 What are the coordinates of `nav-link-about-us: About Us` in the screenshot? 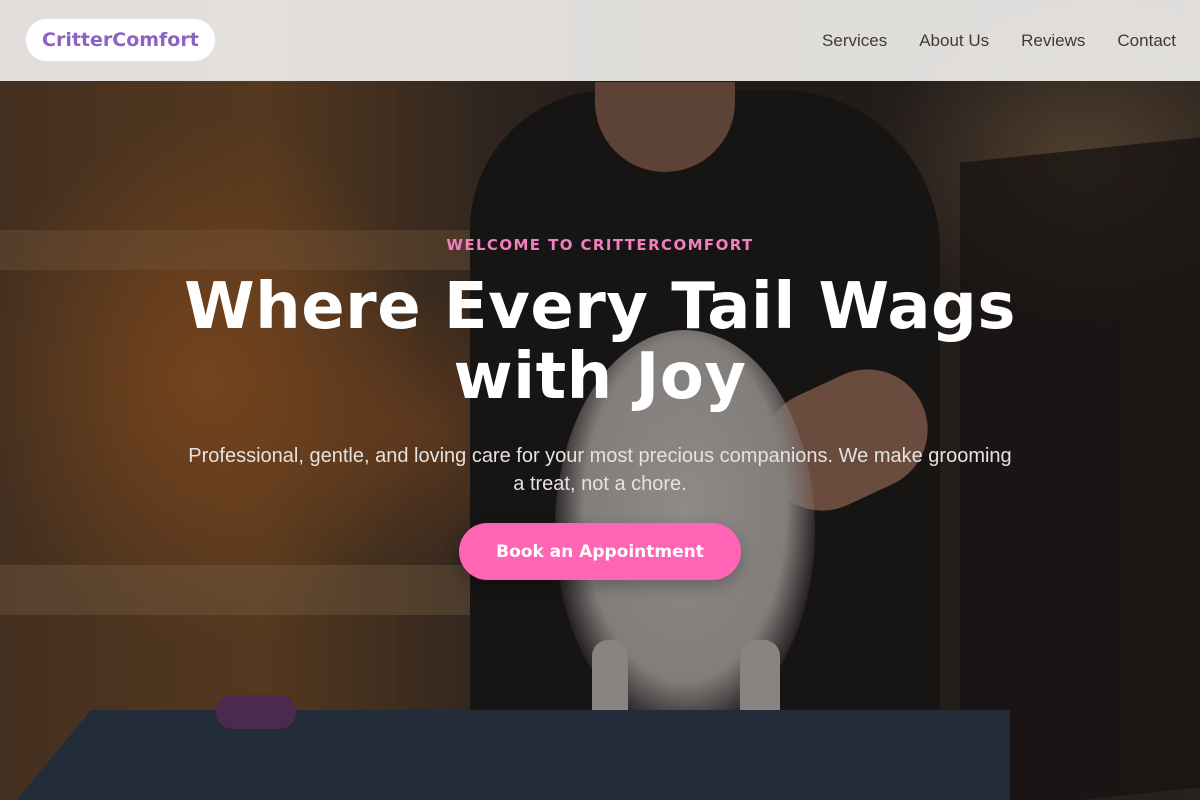 It's located at (954, 41).